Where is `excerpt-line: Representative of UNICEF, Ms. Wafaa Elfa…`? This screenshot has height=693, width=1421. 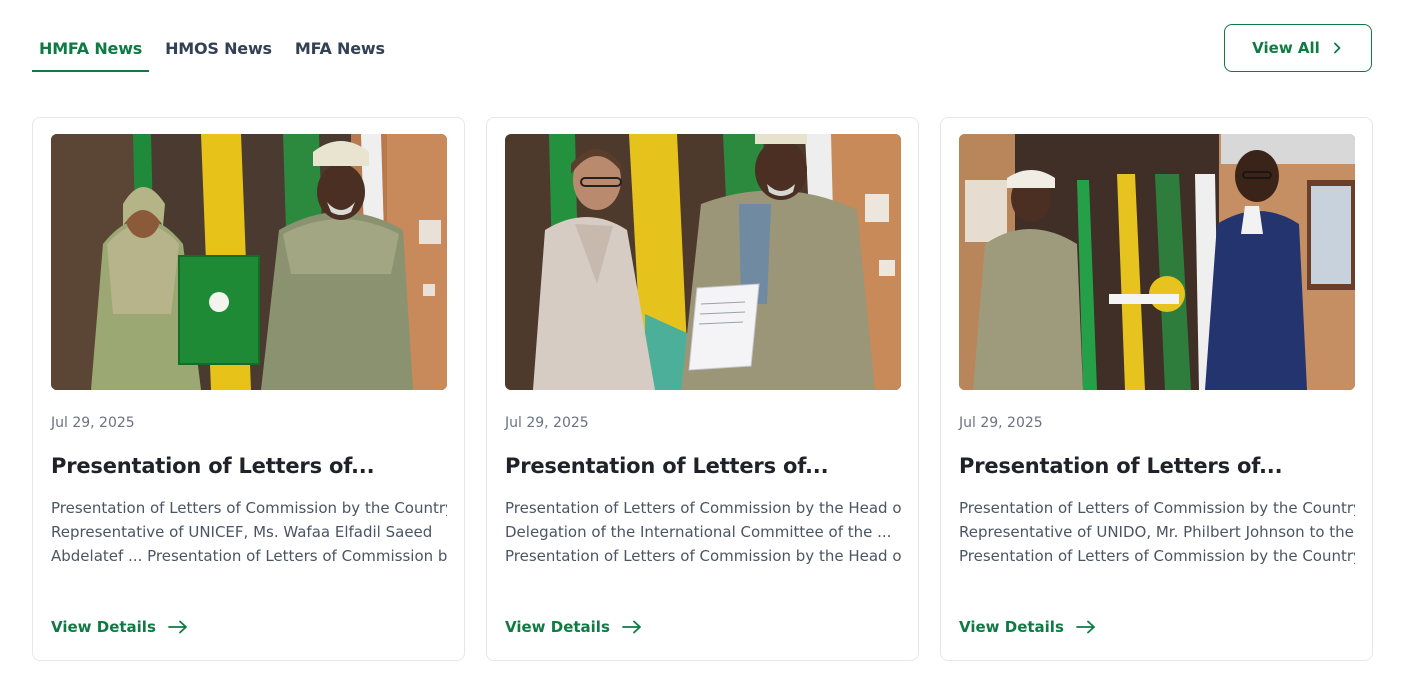 excerpt-line: Representative of UNICEF, Ms. Wafaa Elfa… is located at coordinates (242, 532).